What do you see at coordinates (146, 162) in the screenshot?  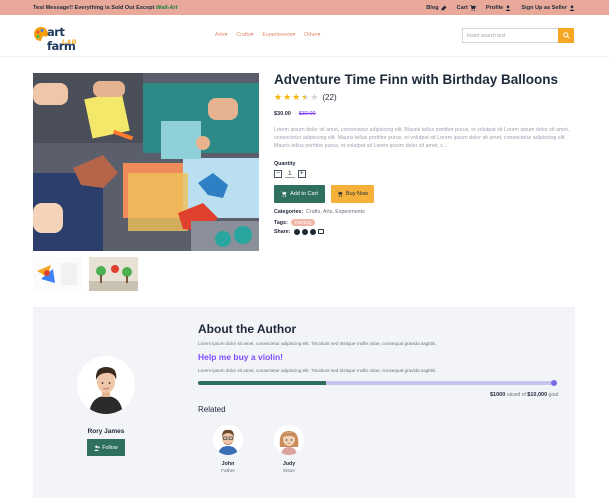 I see `product-main-image` at bounding box center [146, 162].